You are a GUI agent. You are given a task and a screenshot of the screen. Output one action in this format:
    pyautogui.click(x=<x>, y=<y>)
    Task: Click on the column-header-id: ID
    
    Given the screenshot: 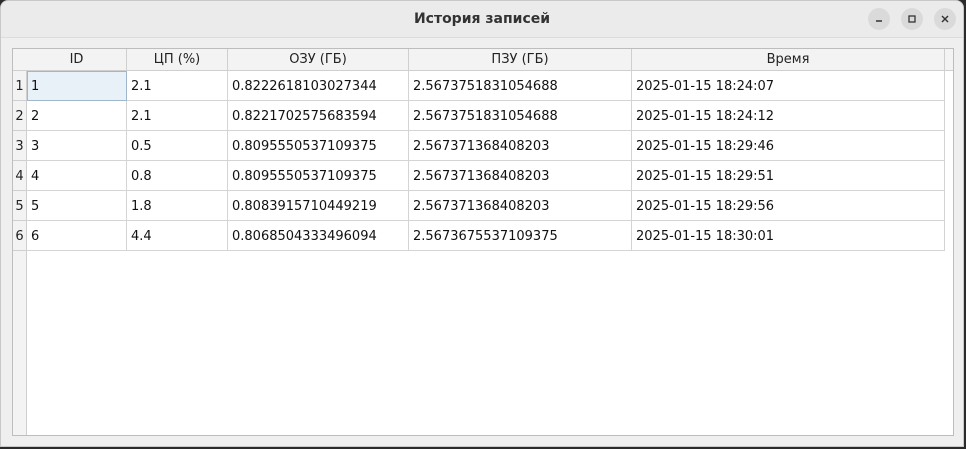 What is the action you would take?
    pyautogui.click(x=77, y=59)
    